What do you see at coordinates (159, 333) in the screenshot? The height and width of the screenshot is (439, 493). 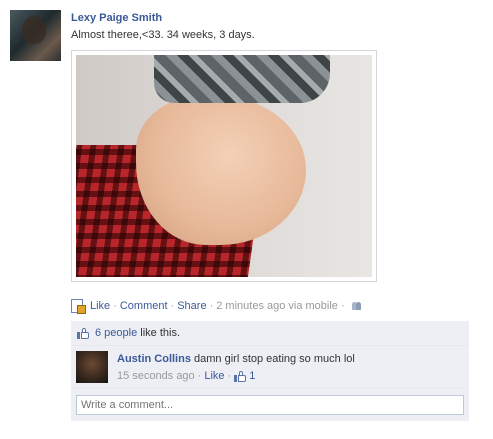 I see `likes-suffix: like this.` at bounding box center [159, 333].